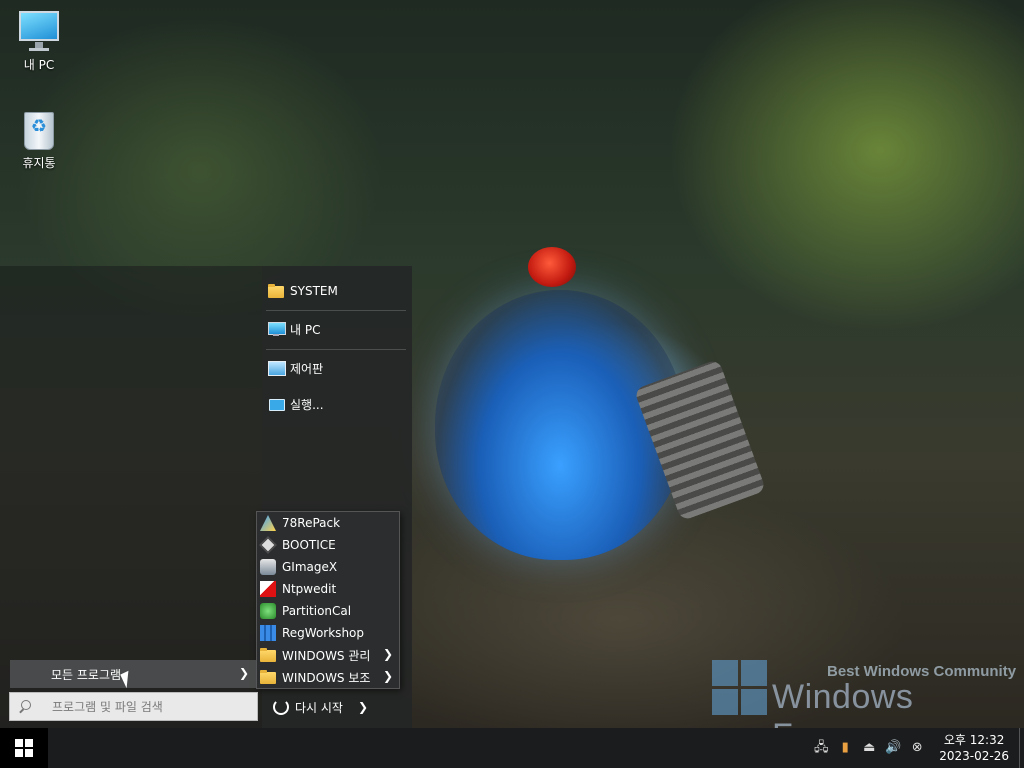 This screenshot has height=768, width=1024. What do you see at coordinates (1021, 748) in the screenshot?
I see `show-desktop-button` at bounding box center [1021, 748].